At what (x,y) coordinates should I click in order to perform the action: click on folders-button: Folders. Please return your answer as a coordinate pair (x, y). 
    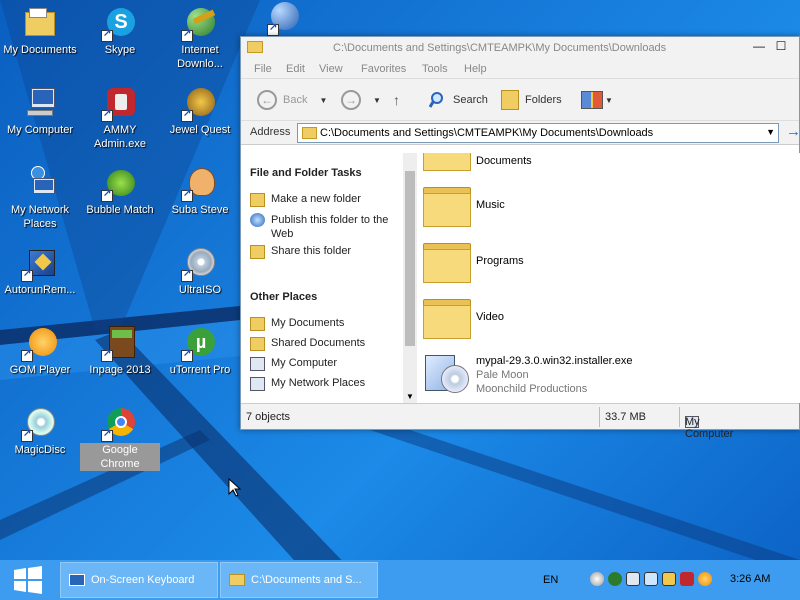
    Looking at the image, I should click on (531, 100).